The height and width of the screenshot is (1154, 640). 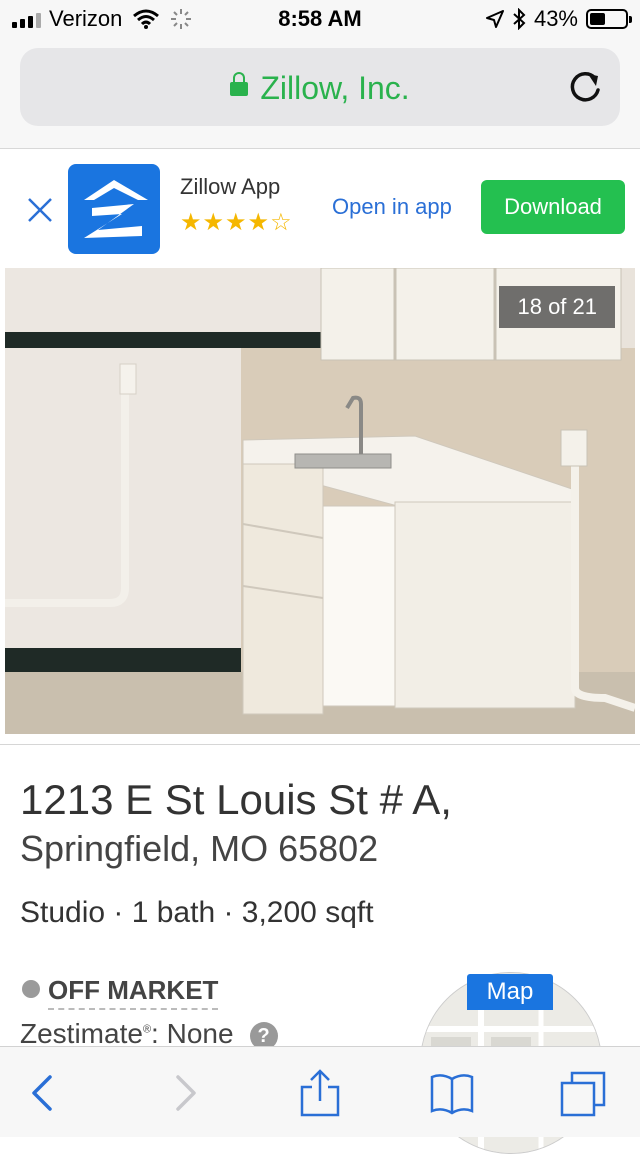 What do you see at coordinates (192, 1033) in the screenshot?
I see `zestimate-value: : None` at bounding box center [192, 1033].